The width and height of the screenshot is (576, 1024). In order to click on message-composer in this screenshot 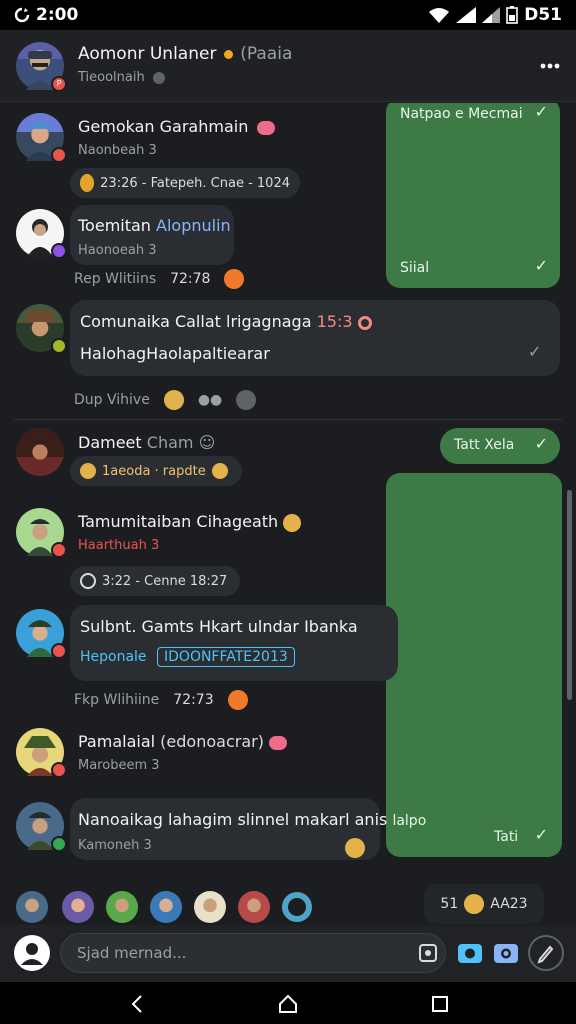, I will do `click(288, 953)`.